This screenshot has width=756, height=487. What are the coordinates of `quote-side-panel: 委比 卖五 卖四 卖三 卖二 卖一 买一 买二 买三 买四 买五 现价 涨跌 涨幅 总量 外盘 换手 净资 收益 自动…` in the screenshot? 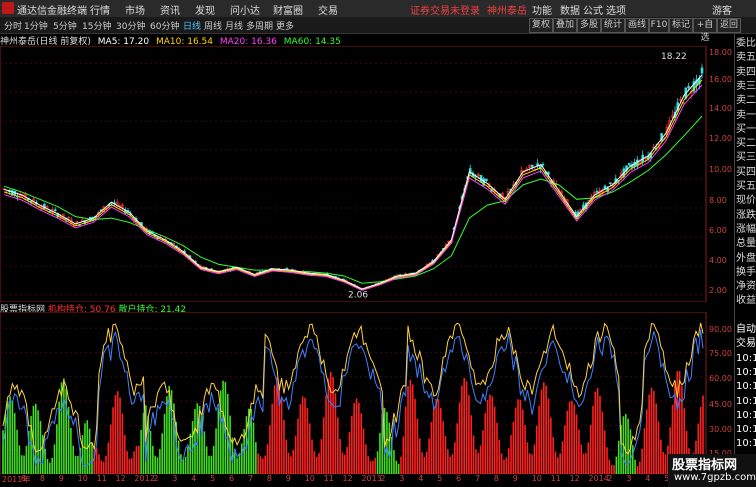 It's located at (745, 260).